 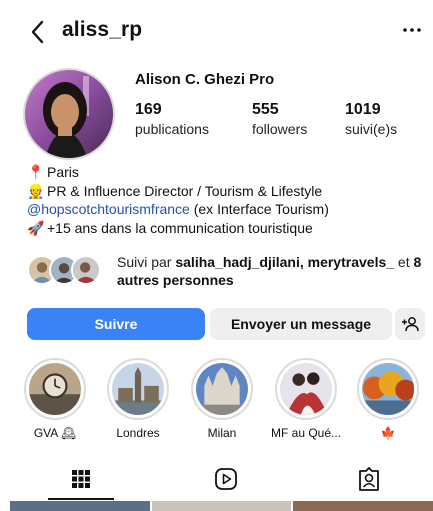 I want to click on highlight-label: GVA 🕰, so click(x=55, y=433).